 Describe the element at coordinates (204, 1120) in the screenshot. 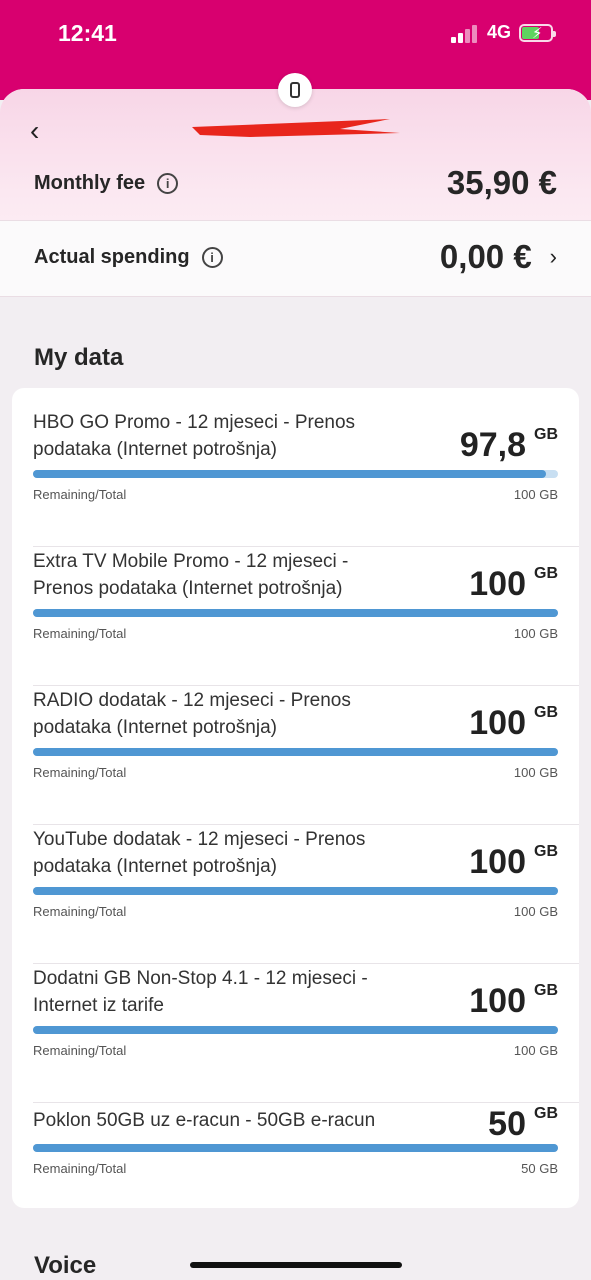

I see `data-item-title: Poklon 50GB uz e-racun - 50GB e-racun` at that location.